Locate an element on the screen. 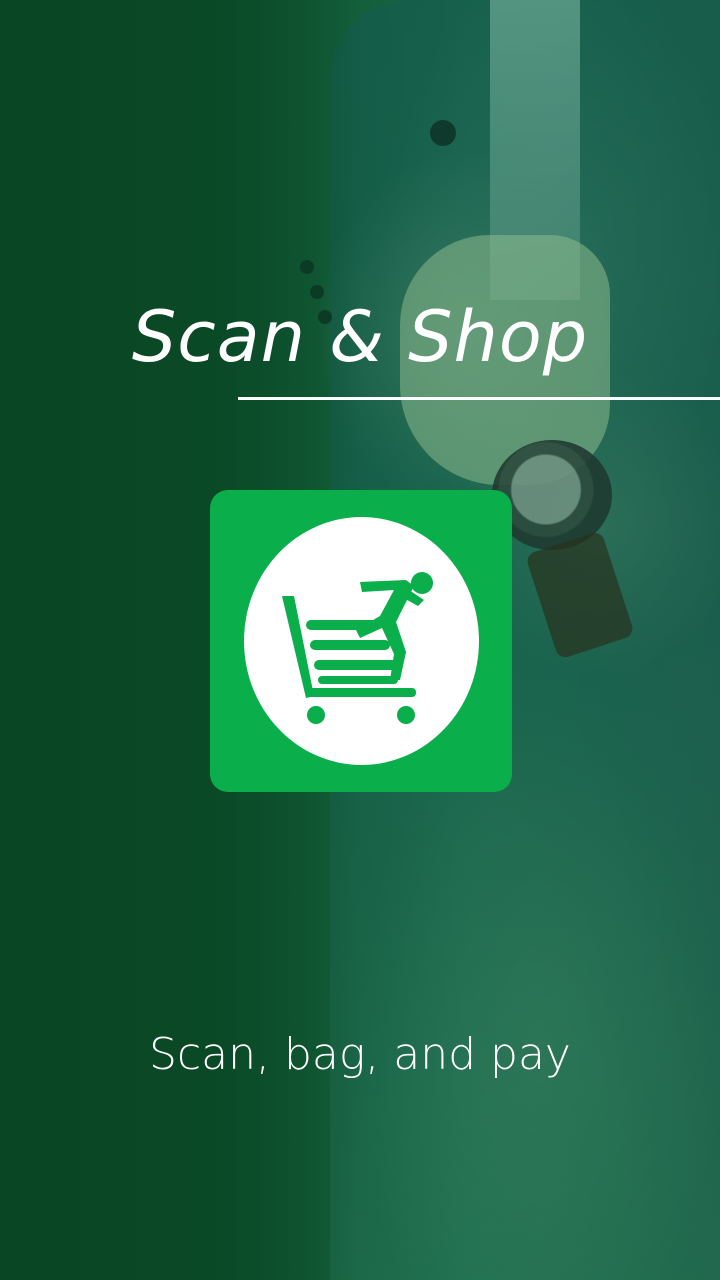 Image resolution: width=720 pixels, height=1280 pixels. tagline: Scan, bag, and pay is located at coordinates (360, 1054).